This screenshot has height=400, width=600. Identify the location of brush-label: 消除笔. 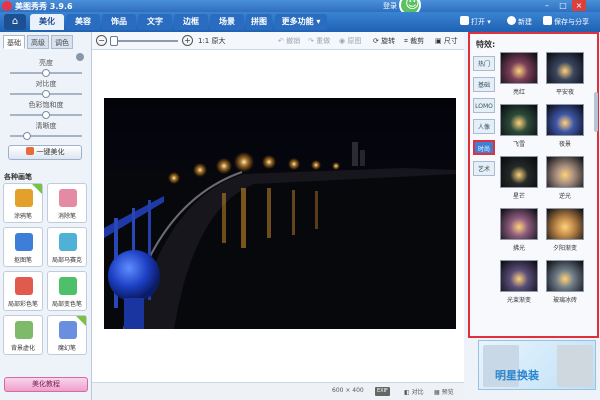
(66, 216).